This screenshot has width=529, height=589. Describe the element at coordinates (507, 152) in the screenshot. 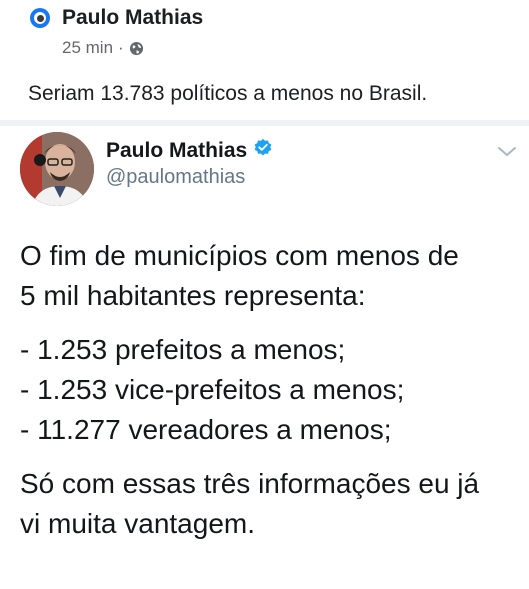

I see `chevron-down-icon` at that location.